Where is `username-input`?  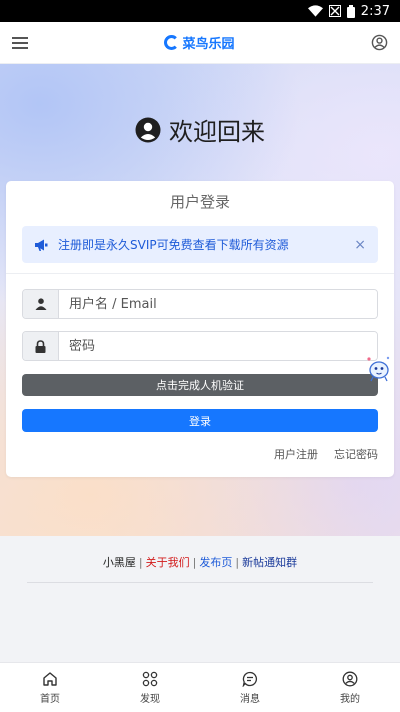
username-input is located at coordinates (218, 304).